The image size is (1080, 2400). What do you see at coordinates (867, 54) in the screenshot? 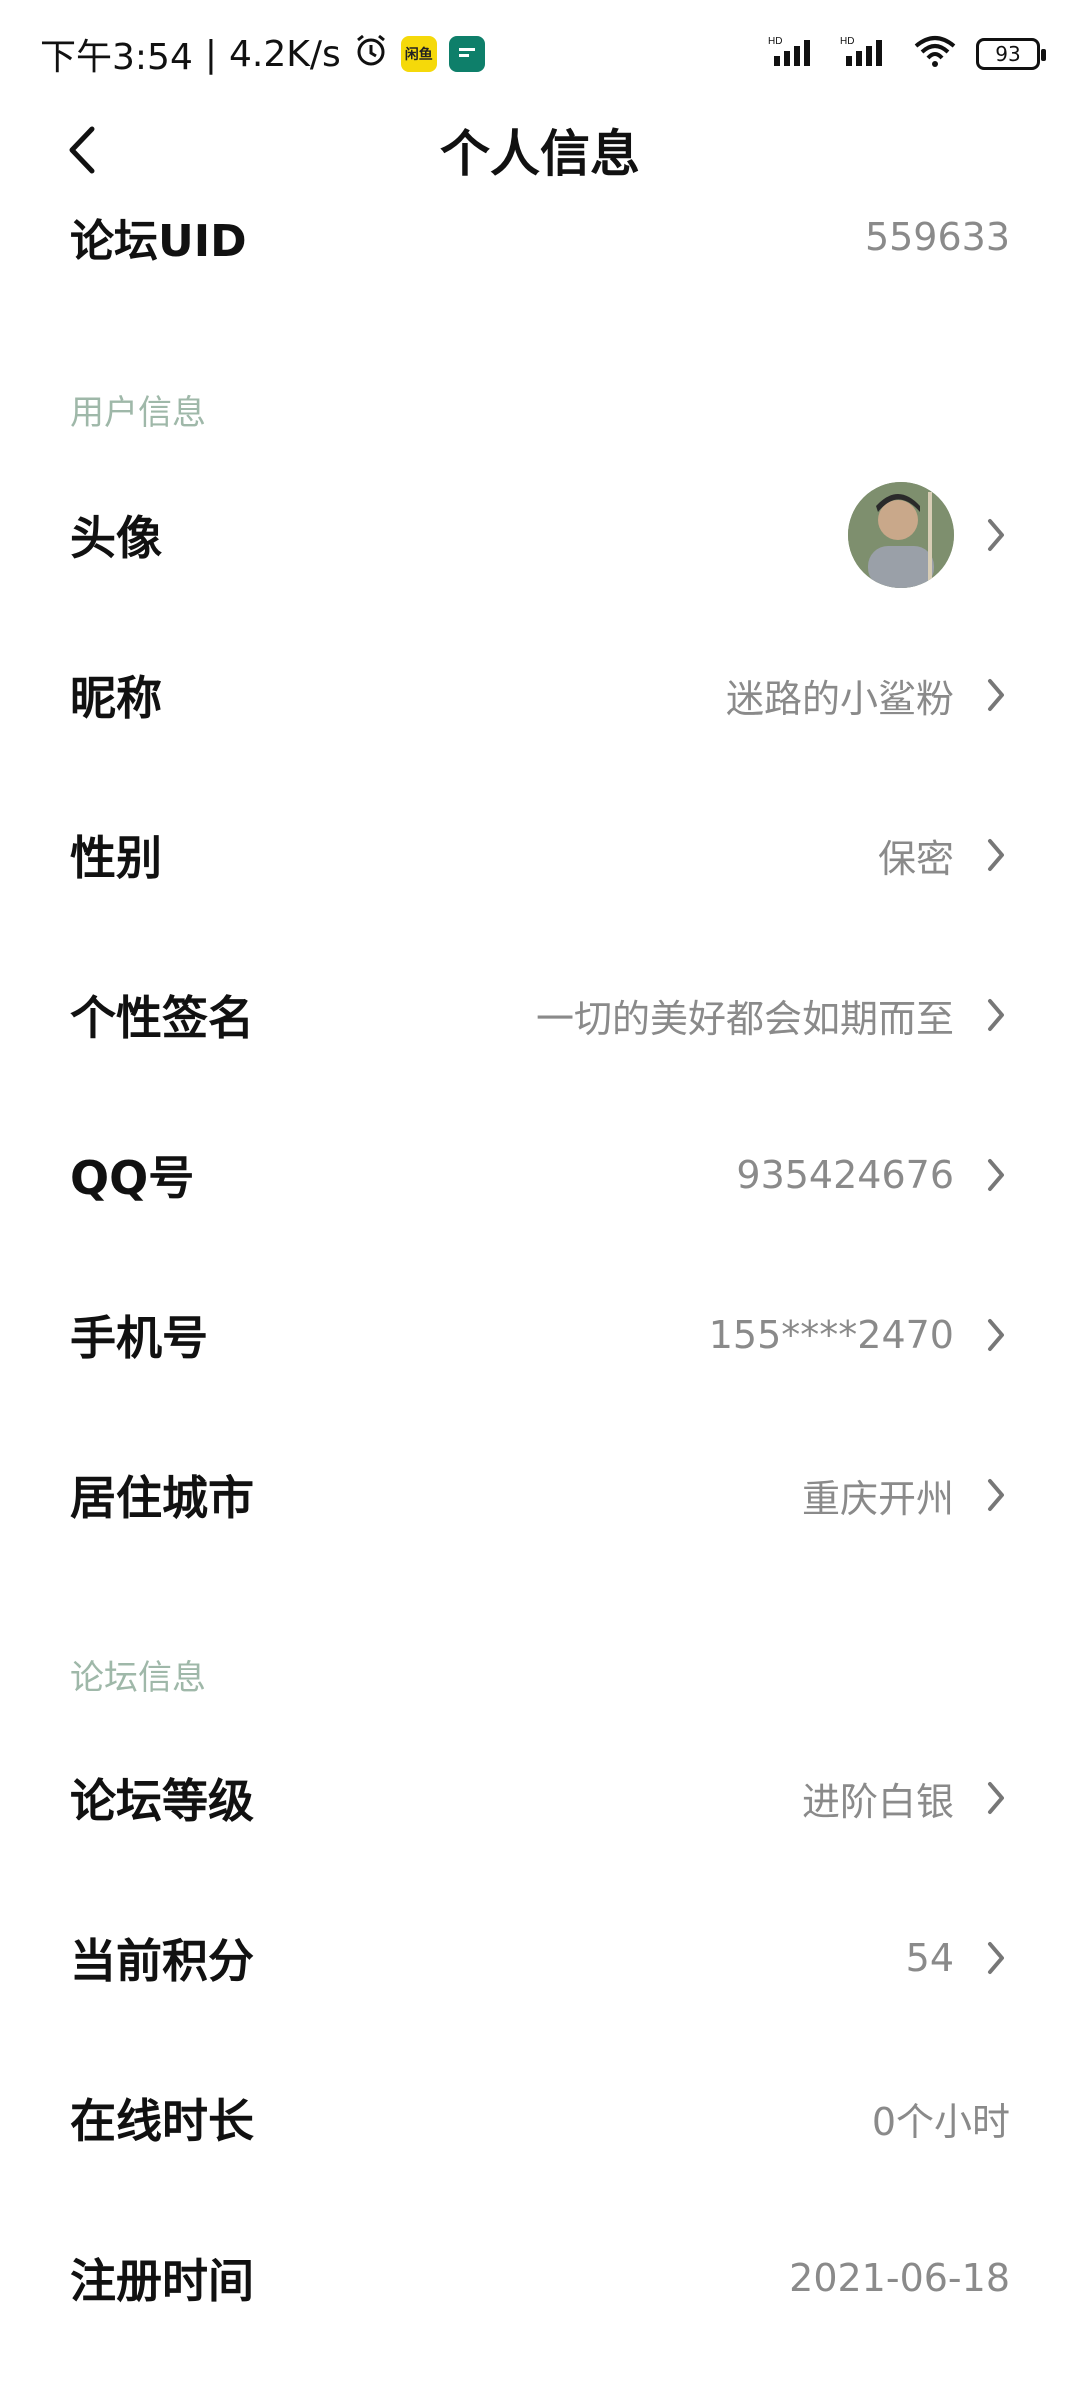
I see `signal-icon-2: HD` at bounding box center [867, 54].